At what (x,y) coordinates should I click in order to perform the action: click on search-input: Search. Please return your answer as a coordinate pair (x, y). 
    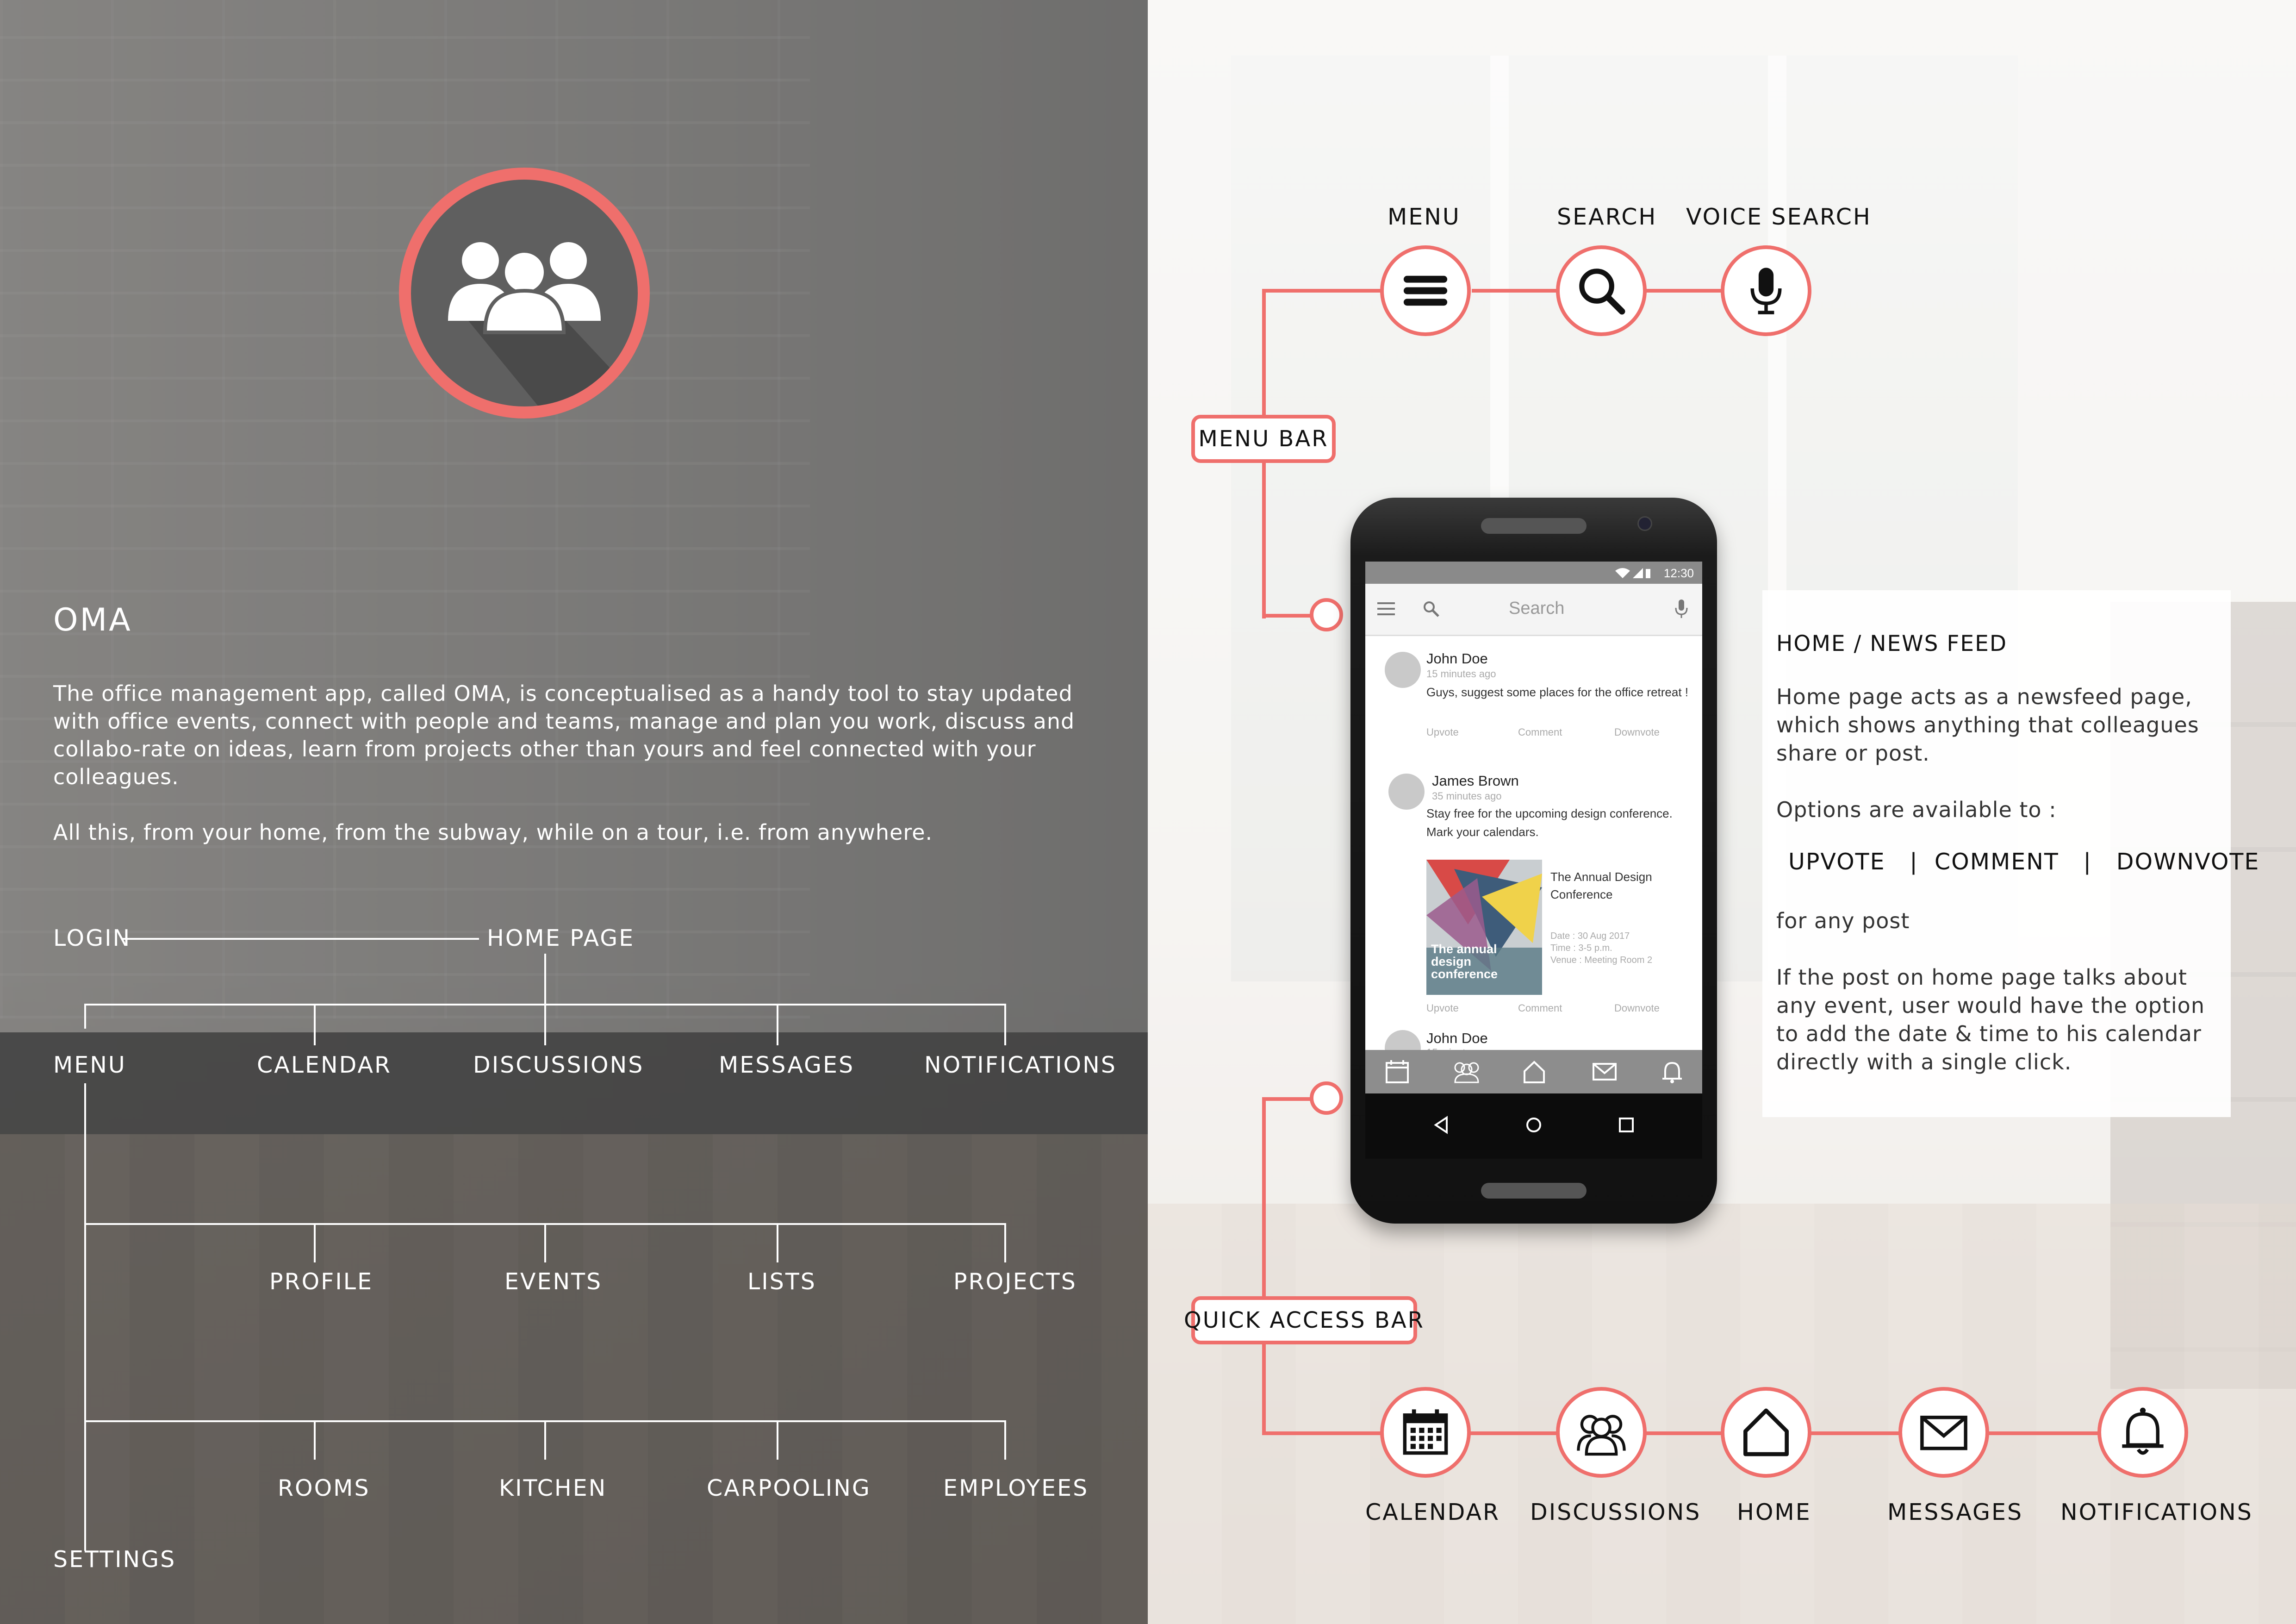
    Looking at the image, I should click on (1536, 608).